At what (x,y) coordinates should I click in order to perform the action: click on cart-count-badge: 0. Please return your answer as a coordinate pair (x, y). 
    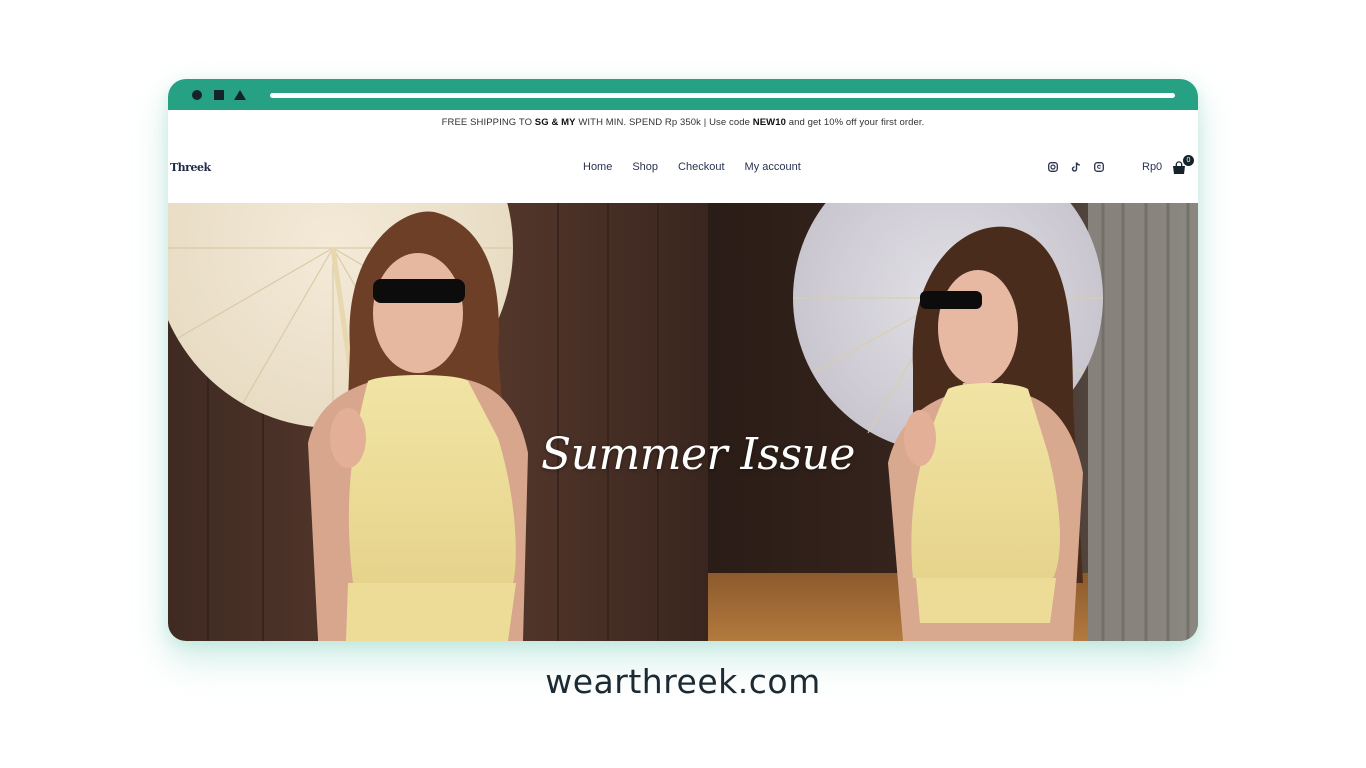
    Looking at the image, I should click on (1188, 160).